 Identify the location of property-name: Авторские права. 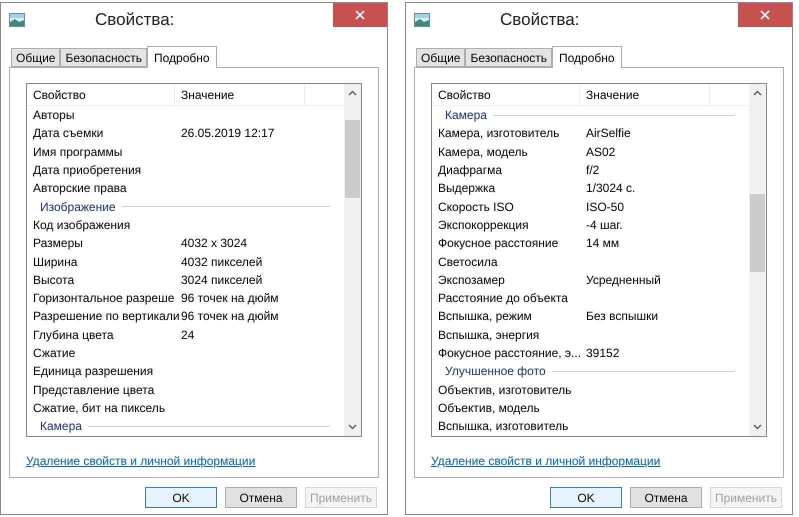
(80, 189).